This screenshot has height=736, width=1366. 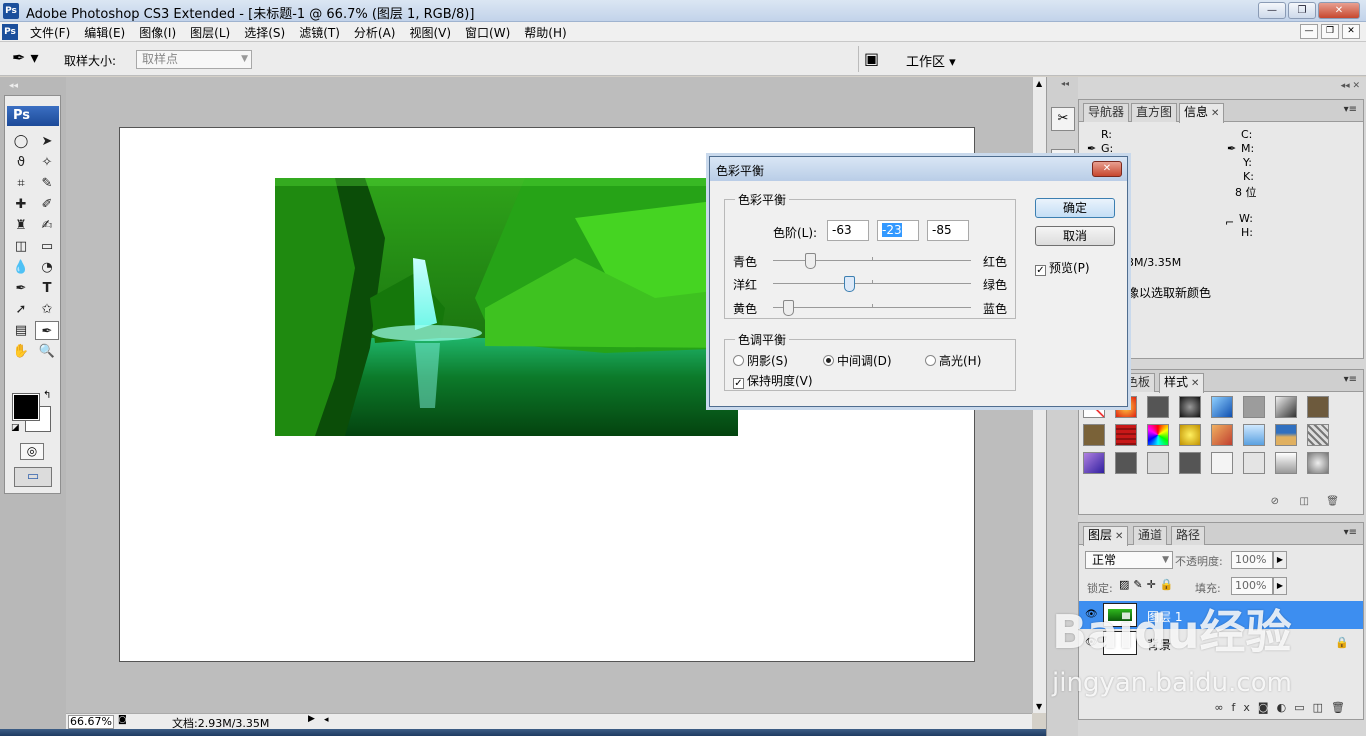 What do you see at coordinates (26, 407) in the screenshot?
I see `foreground-color-swatch` at bounding box center [26, 407].